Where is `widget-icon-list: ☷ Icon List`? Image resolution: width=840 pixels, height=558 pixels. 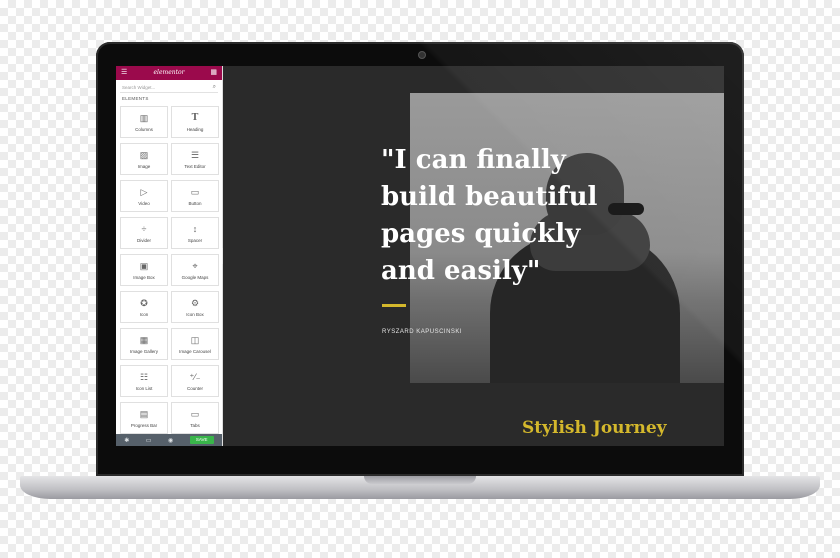 widget-icon-list: ☷ Icon List is located at coordinates (144, 381).